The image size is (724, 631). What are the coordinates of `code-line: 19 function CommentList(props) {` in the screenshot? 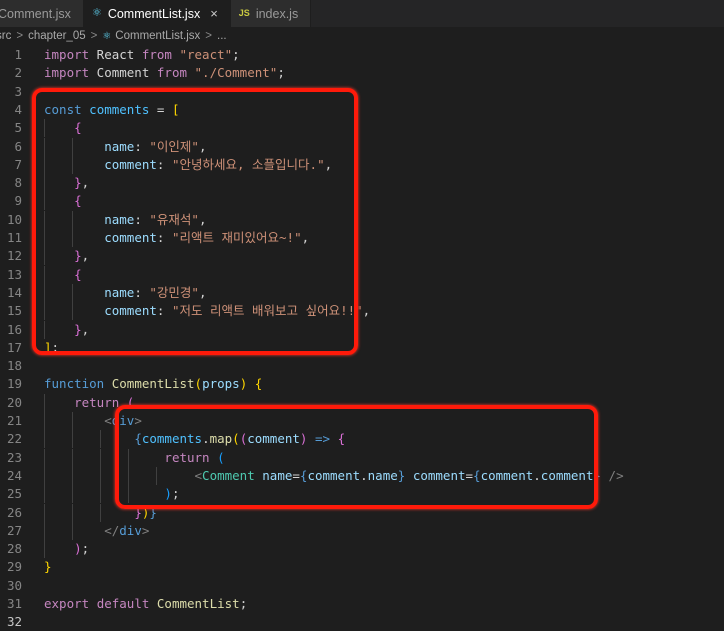 It's located at (362, 384).